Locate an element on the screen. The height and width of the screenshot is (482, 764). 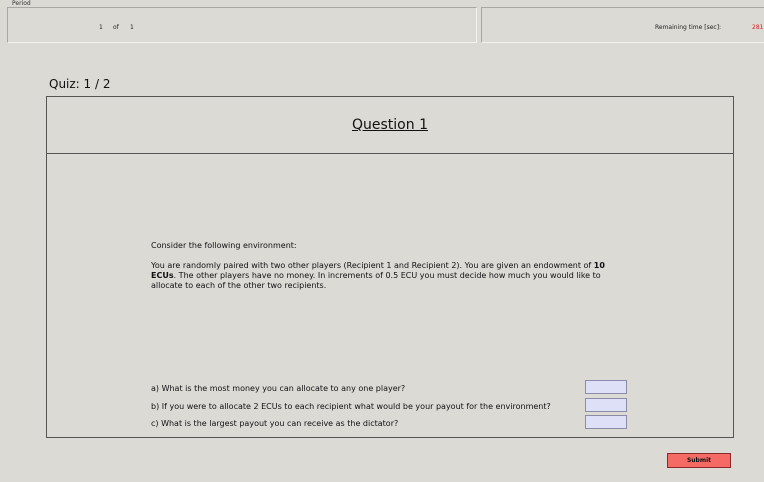
period-current: 1 is located at coordinates (101, 27).